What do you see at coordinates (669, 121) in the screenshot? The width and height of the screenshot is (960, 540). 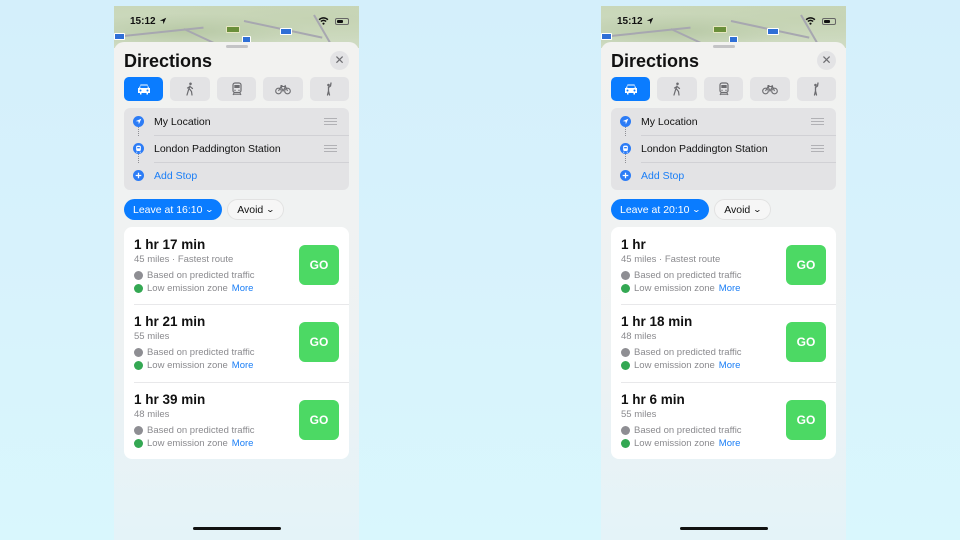 I see `origin-label: My Location` at bounding box center [669, 121].